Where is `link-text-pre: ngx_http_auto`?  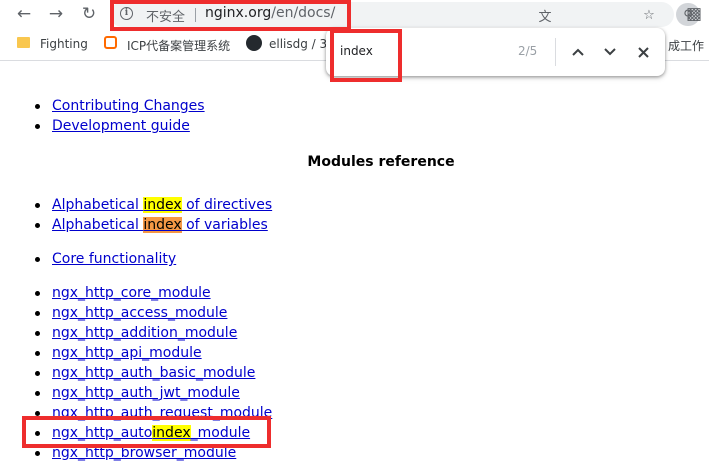 link-text-pre: ngx_http_auto is located at coordinates (102, 433).